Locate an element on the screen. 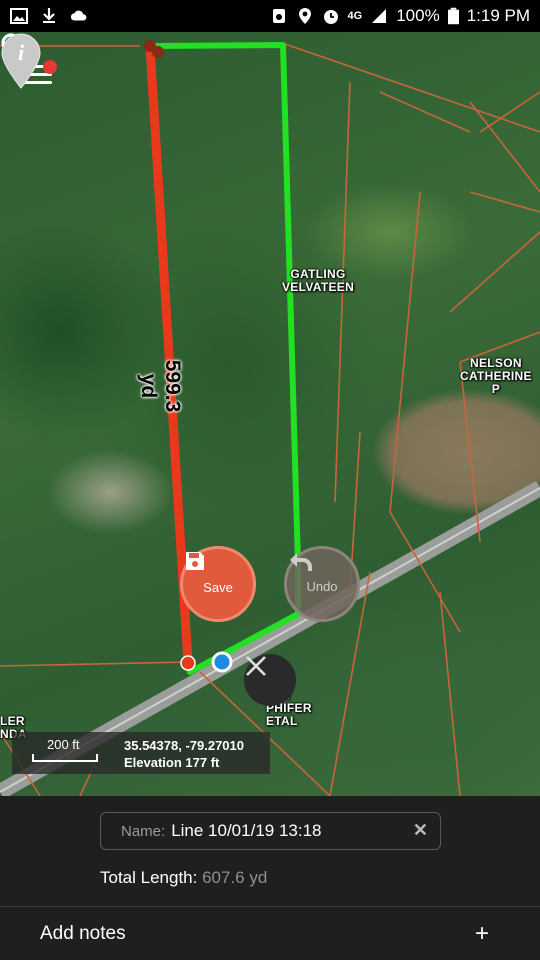 Image resolution: width=540 pixels, height=960 pixels. coordinates: 35.54378, -79.27010 is located at coordinates (184, 745).